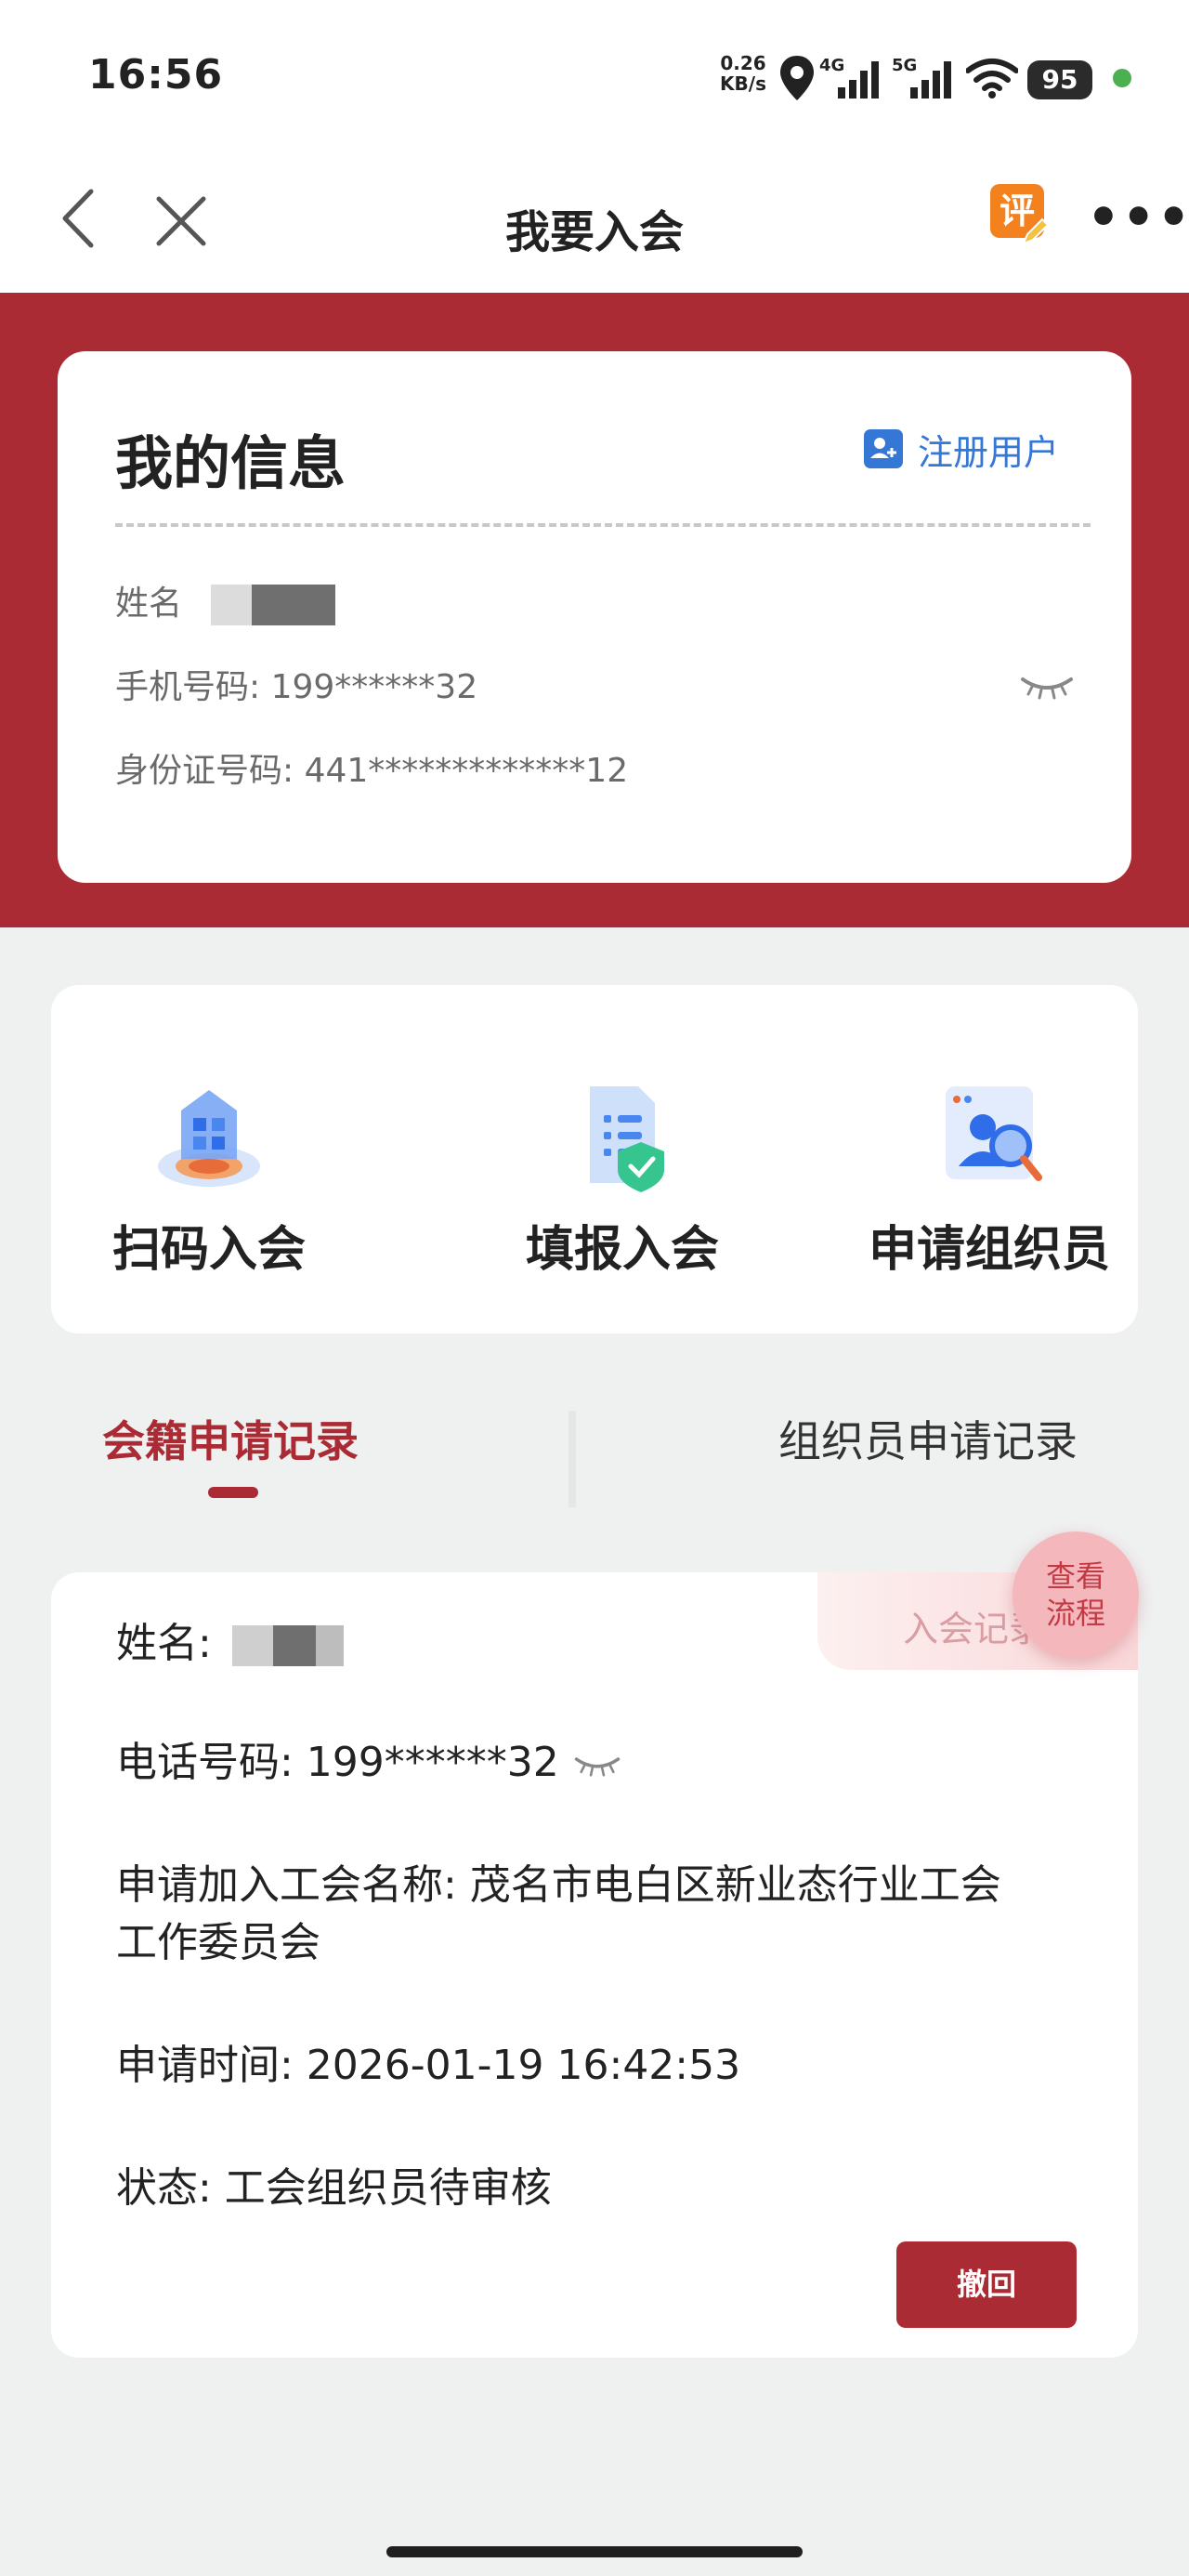 This screenshot has height=2576, width=1189. Describe the element at coordinates (230, 463) in the screenshot. I see `my-info-title: 我的信息` at that location.